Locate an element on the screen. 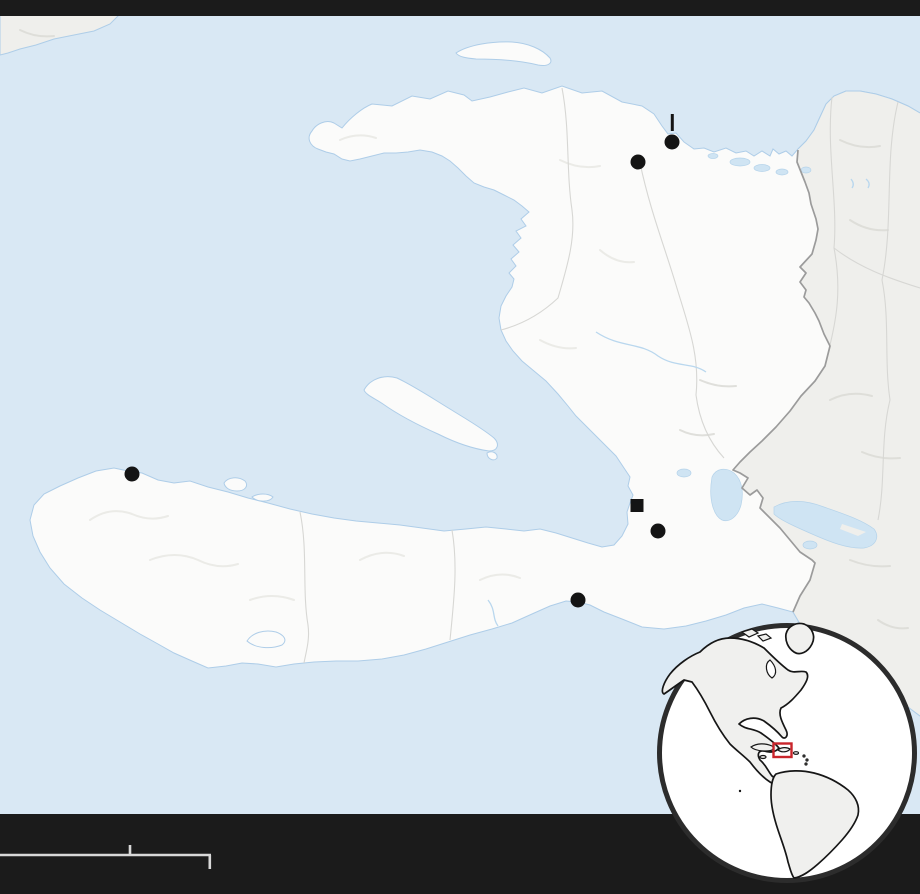 This screenshot has height=894, width=920. globe-galapagos-dot is located at coordinates (740, 791).